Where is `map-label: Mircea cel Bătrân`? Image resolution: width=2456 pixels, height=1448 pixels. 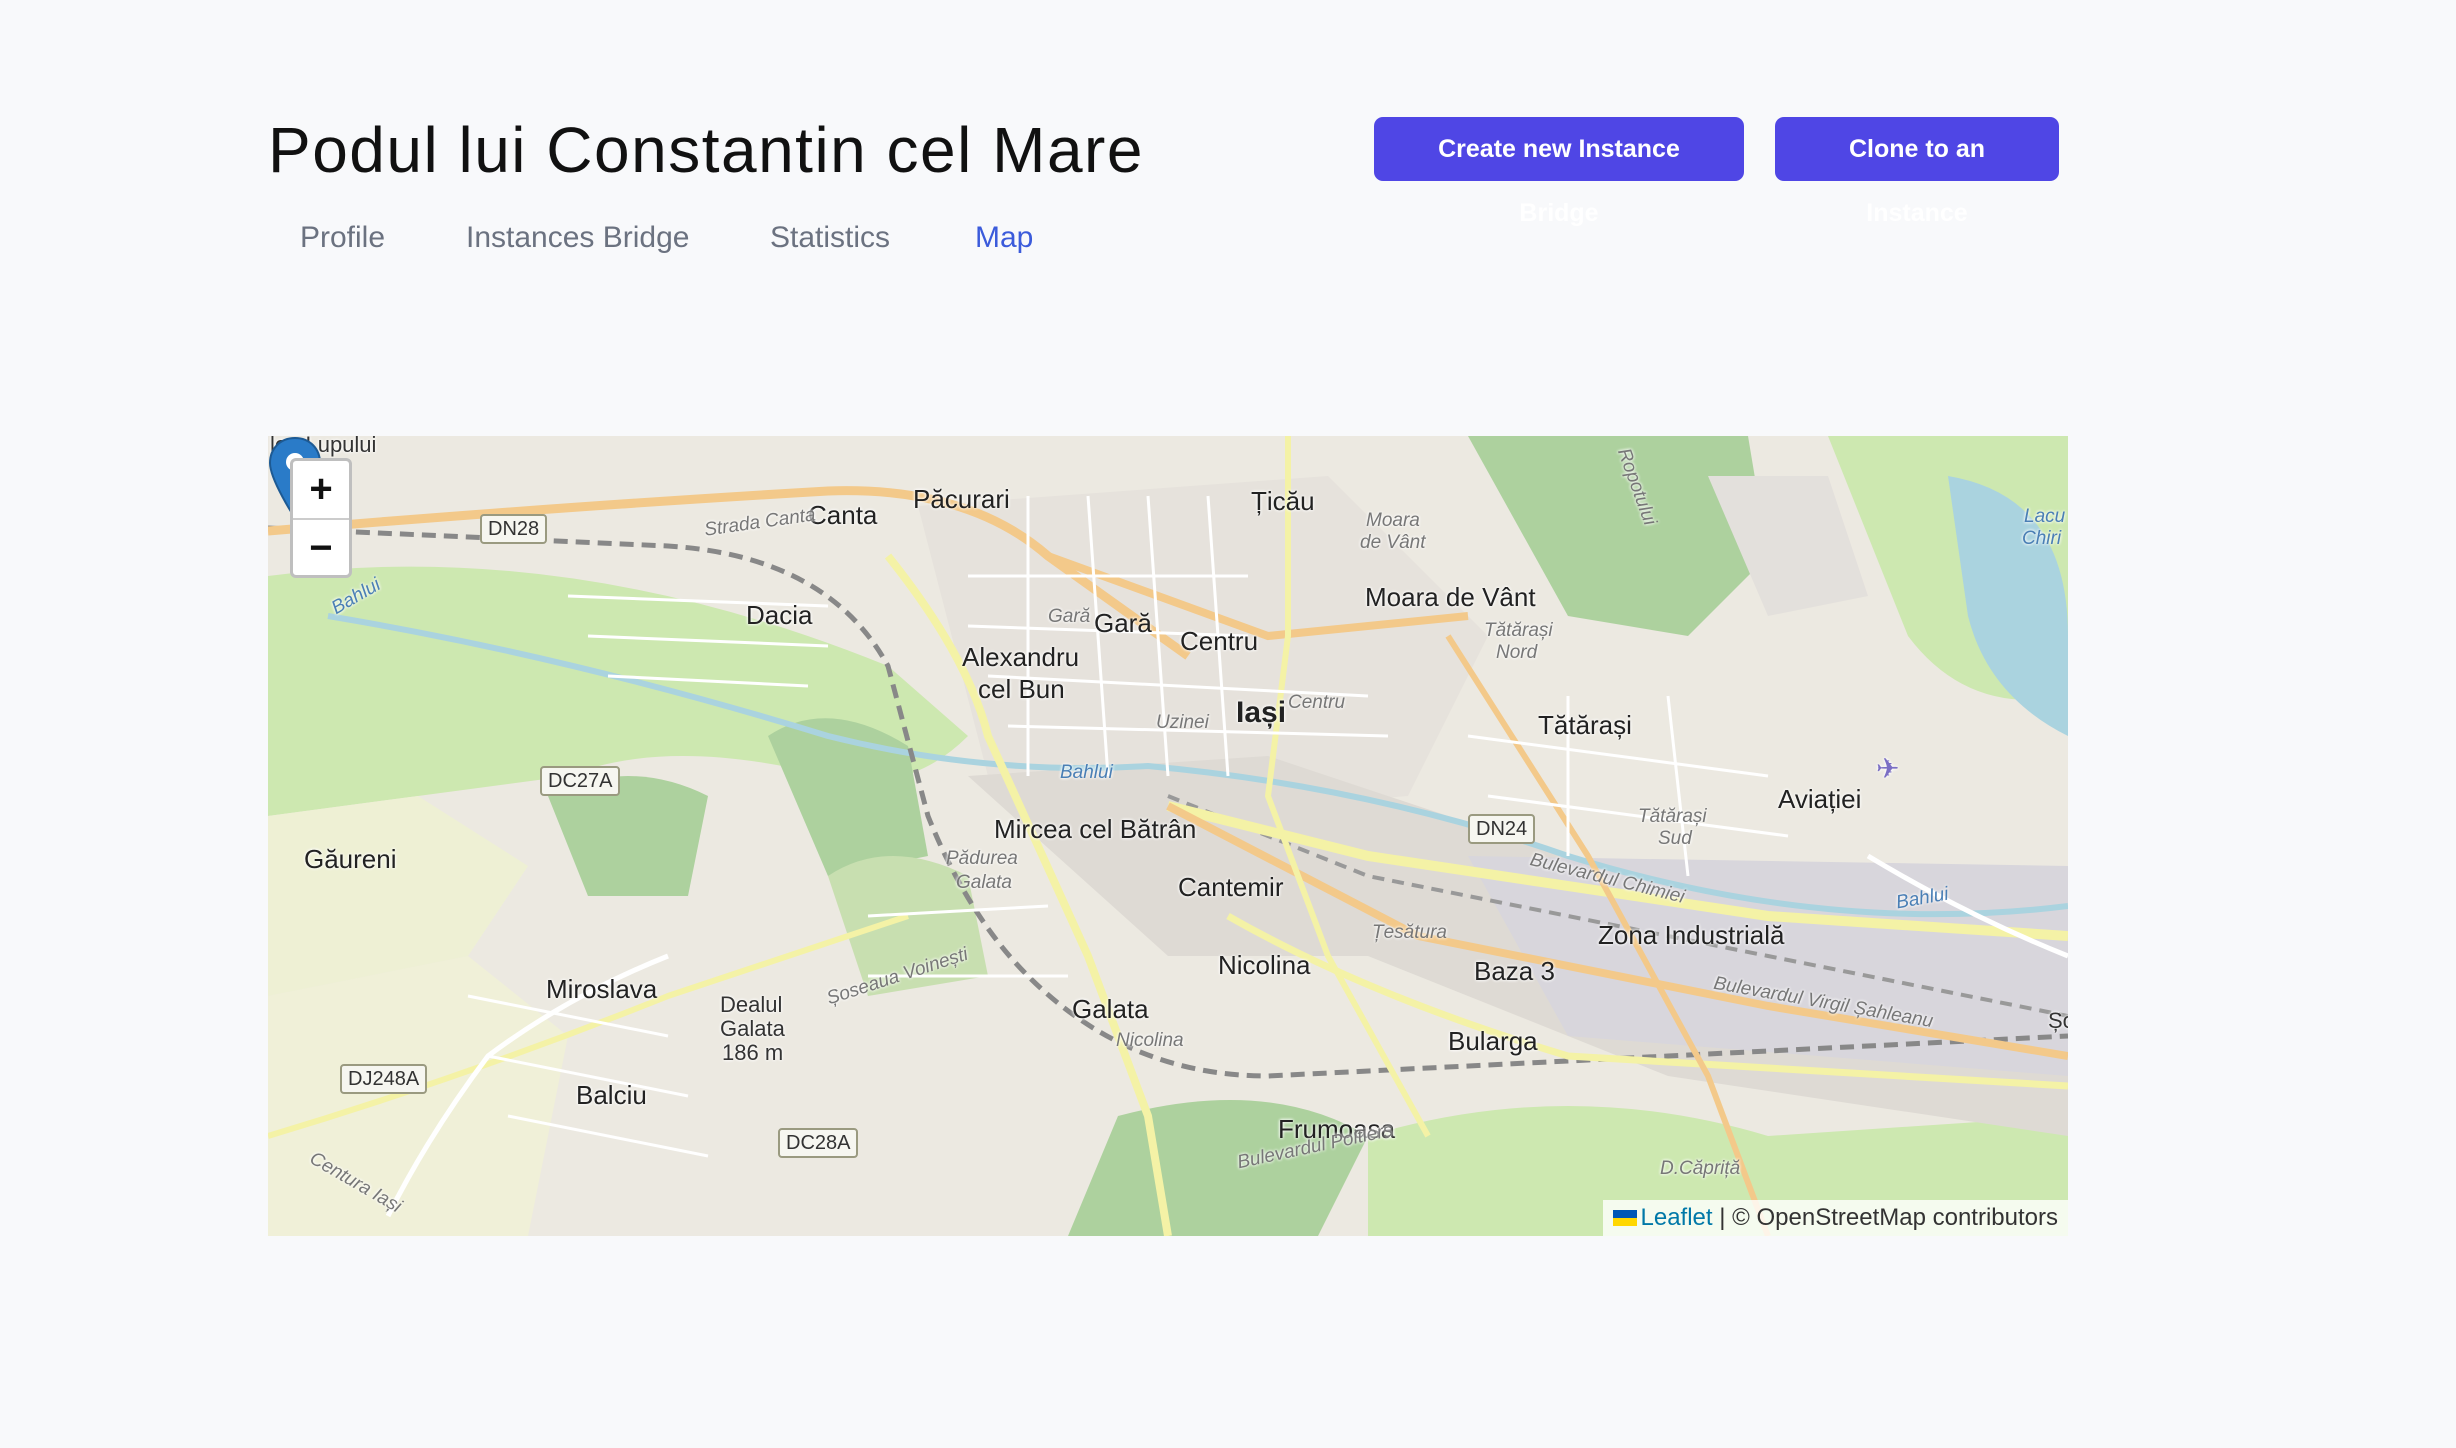
map-label: Mircea cel Bătrân is located at coordinates (1095, 829).